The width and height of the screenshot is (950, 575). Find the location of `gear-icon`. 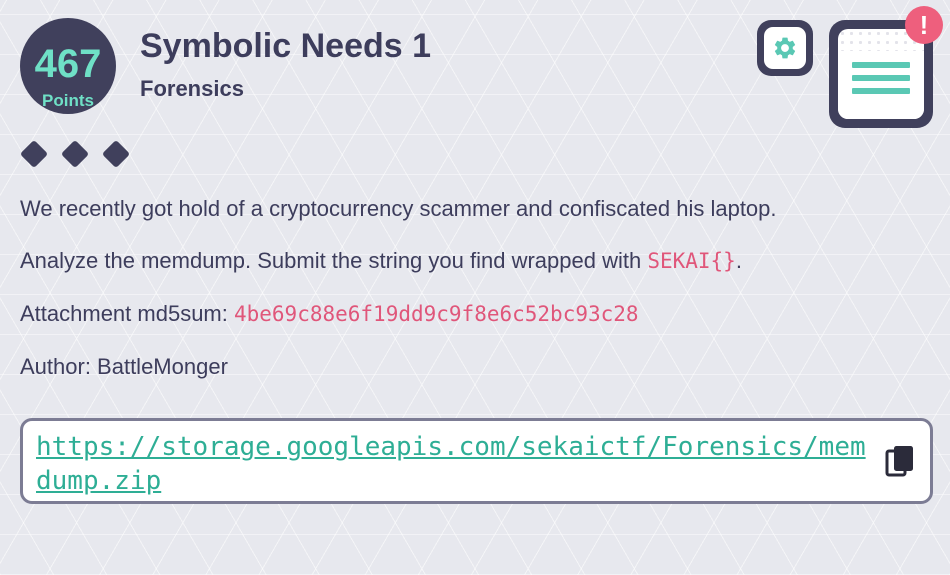

gear-icon is located at coordinates (785, 48).